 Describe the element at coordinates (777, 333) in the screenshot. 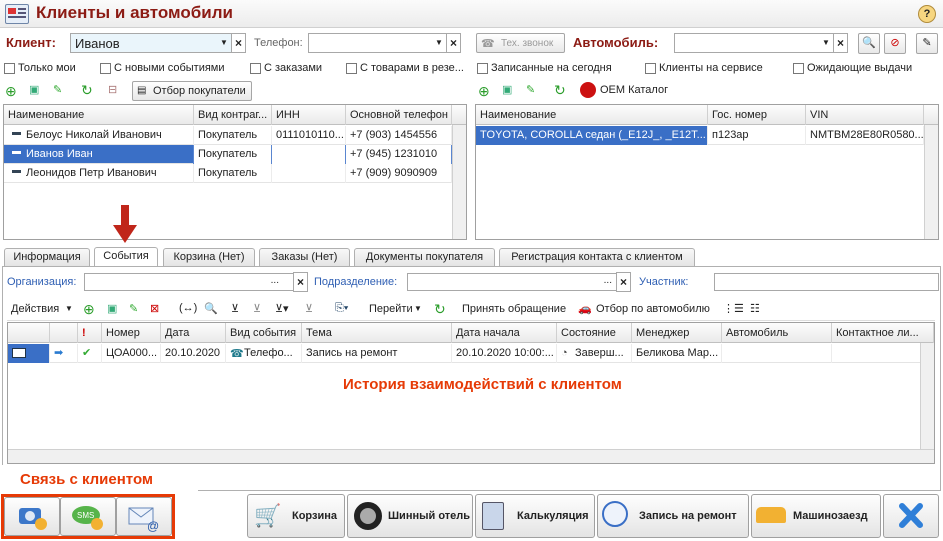

I see `col-car: Автомобиль` at that location.